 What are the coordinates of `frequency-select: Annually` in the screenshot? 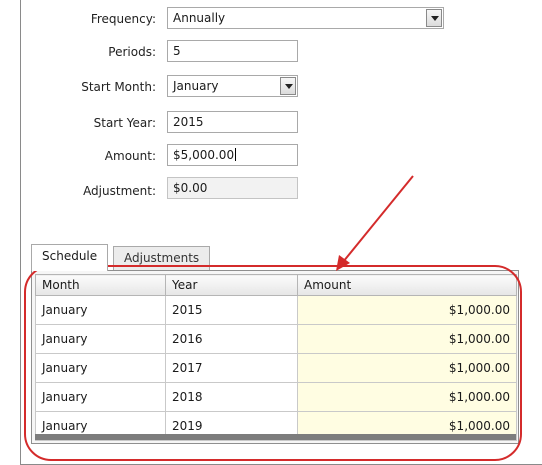 It's located at (305, 18).